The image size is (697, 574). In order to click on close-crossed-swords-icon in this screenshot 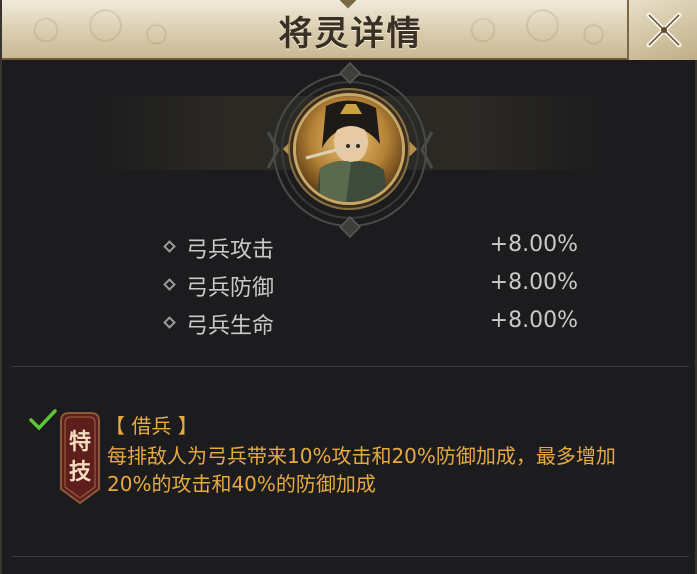, I will do `click(664, 30)`.